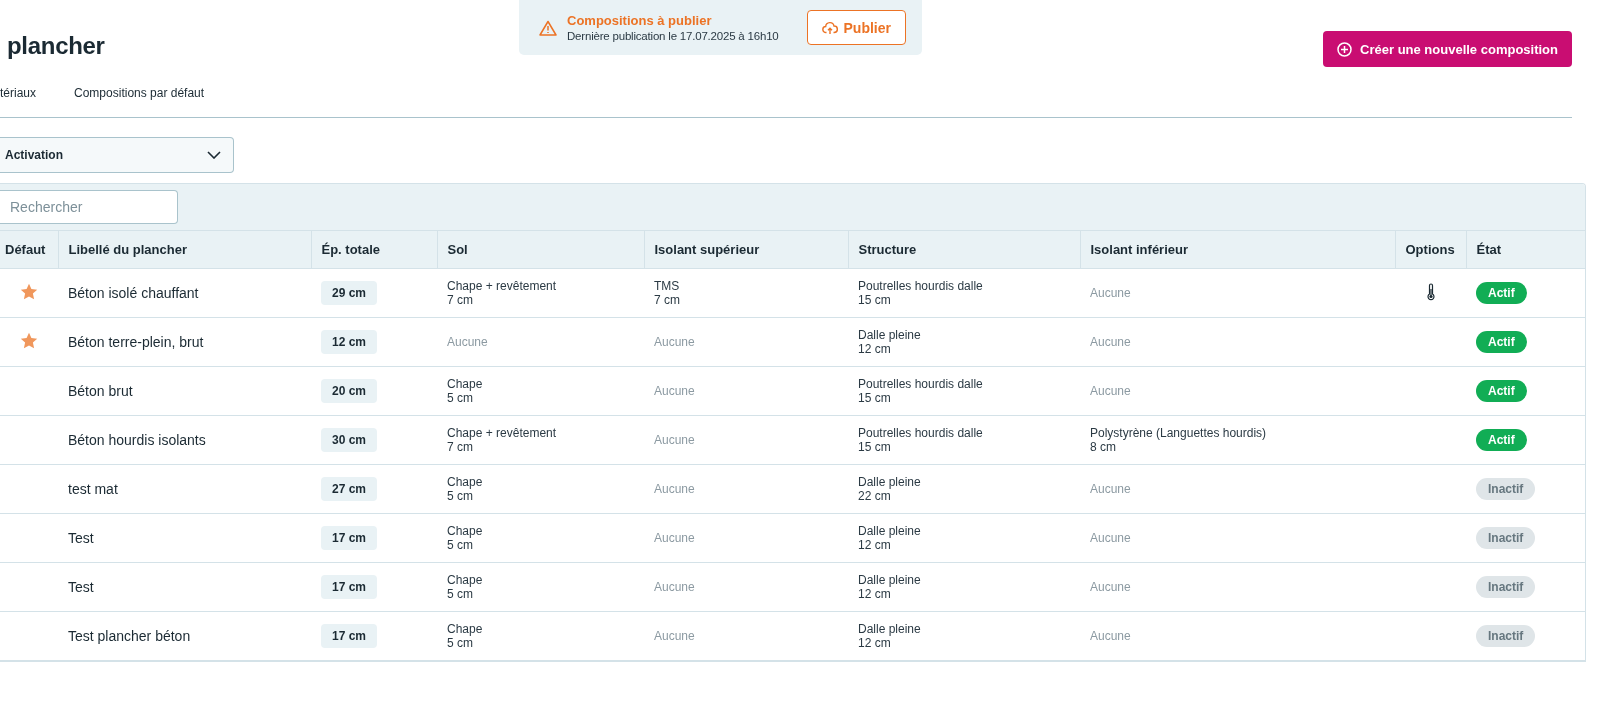  Describe the element at coordinates (640, 20) in the screenshot. I see `notice-title: Compositions à publier` at that location.